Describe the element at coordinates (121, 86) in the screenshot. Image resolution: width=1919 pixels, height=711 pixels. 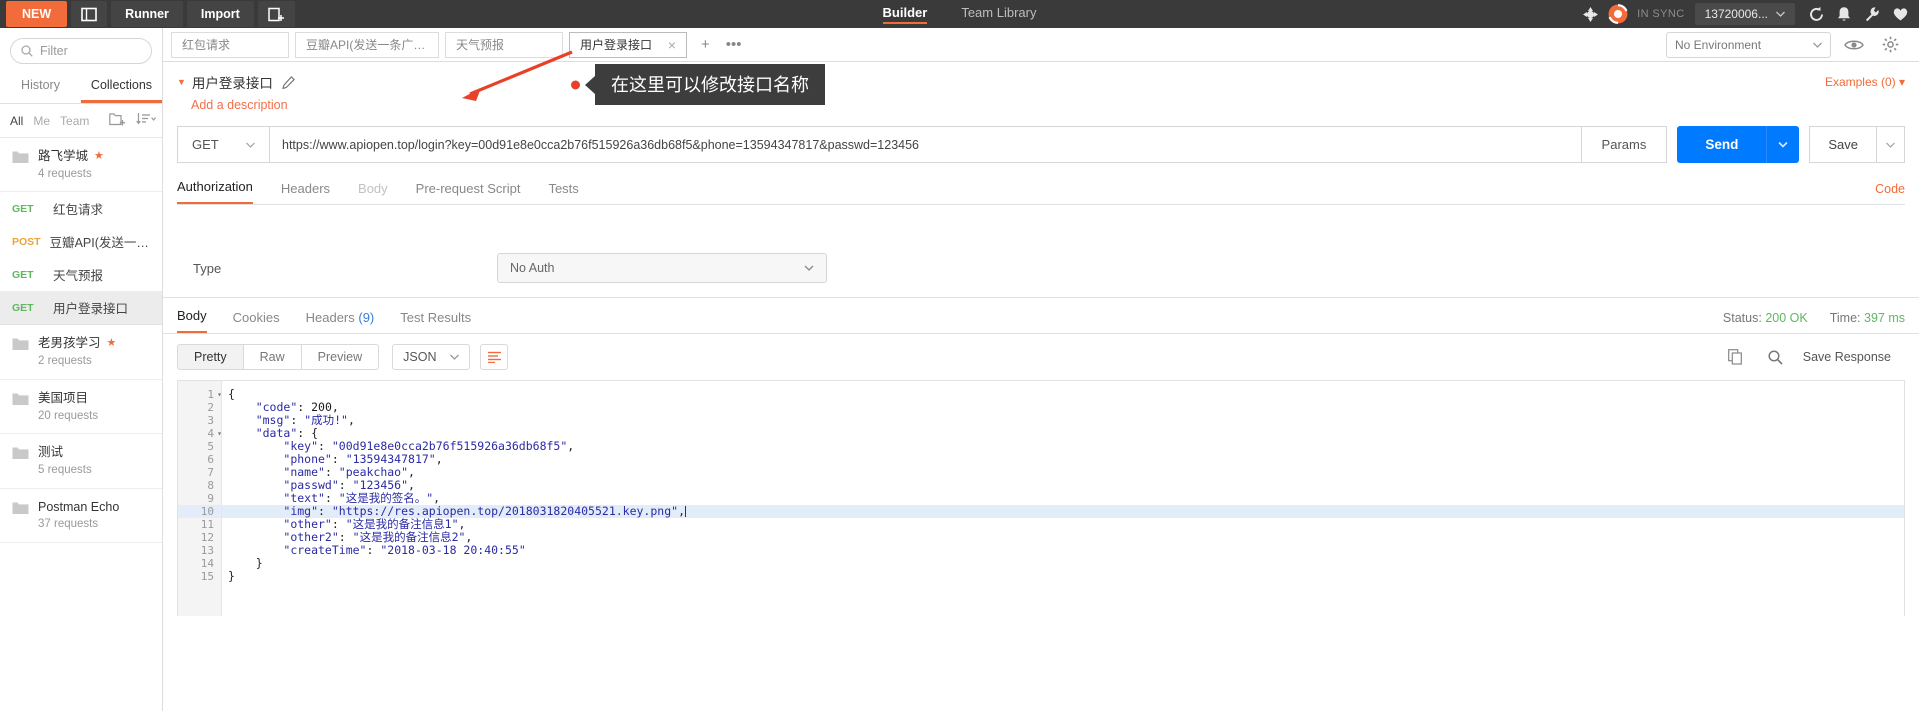
I see `sidebar-tab-collections: Collections` at that location.